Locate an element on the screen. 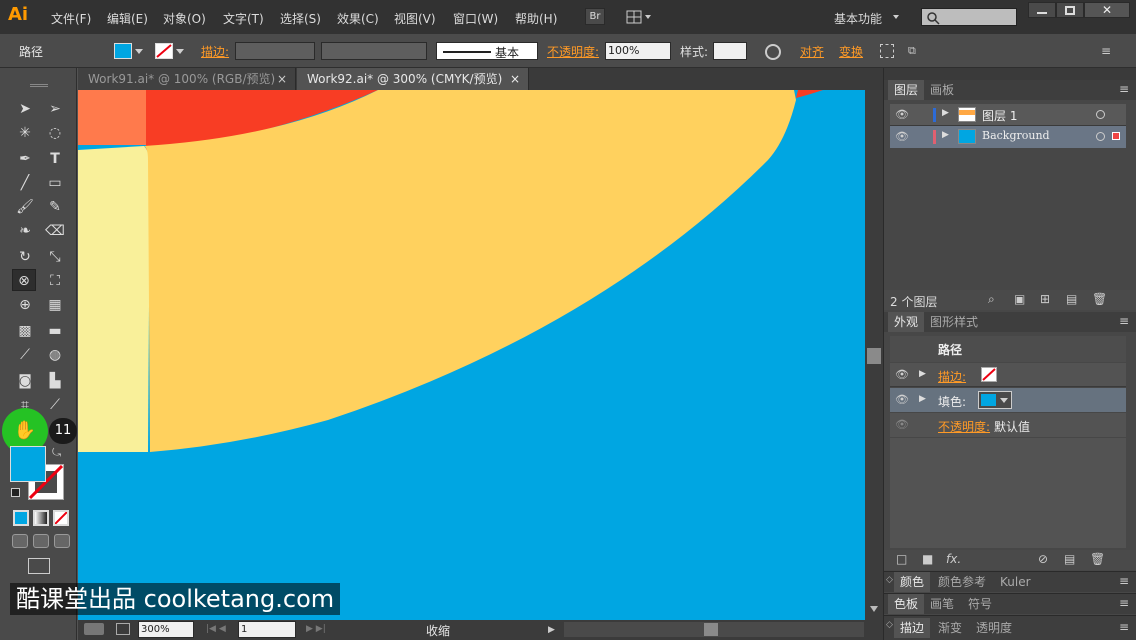 The image size is (1136, 640). scroll-thumb is located at coordinates (874, 356).